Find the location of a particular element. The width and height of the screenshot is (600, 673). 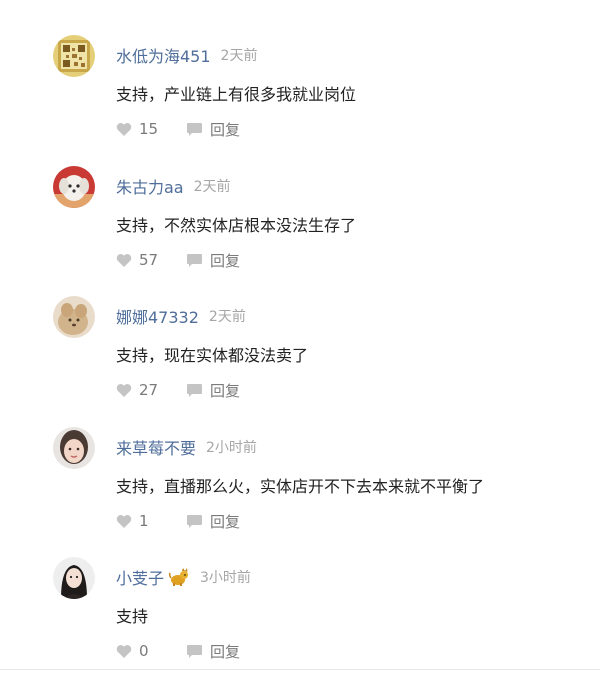

username: 小芰子 is located at coordinates (140, 577).